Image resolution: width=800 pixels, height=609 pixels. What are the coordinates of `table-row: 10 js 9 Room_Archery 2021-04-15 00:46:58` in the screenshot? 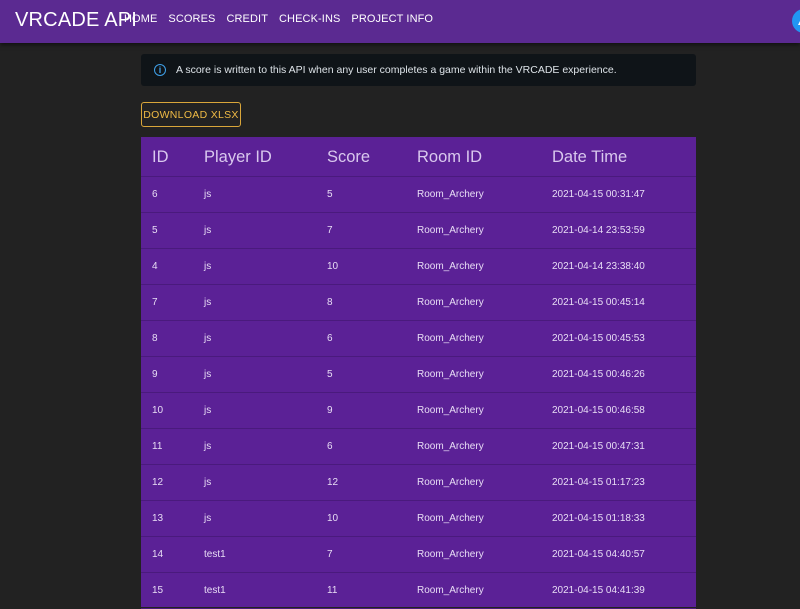 It's located at (418, 410).